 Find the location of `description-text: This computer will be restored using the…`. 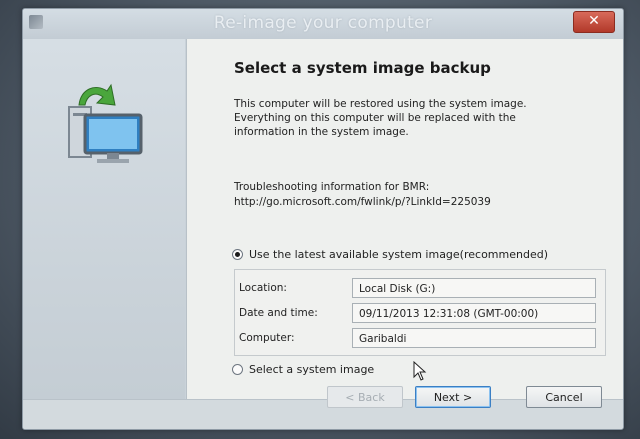

description-text: This computer will be restored using the… is located at coordinates (409, 118).